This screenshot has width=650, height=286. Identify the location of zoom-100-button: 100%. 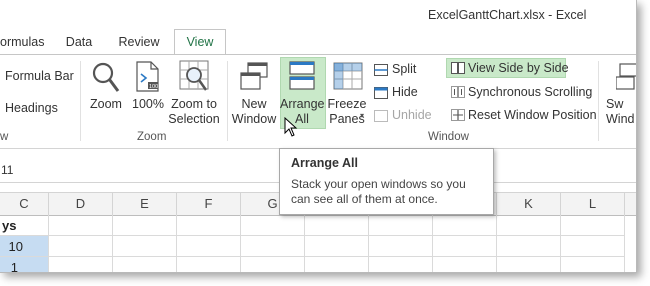
(148, 104).